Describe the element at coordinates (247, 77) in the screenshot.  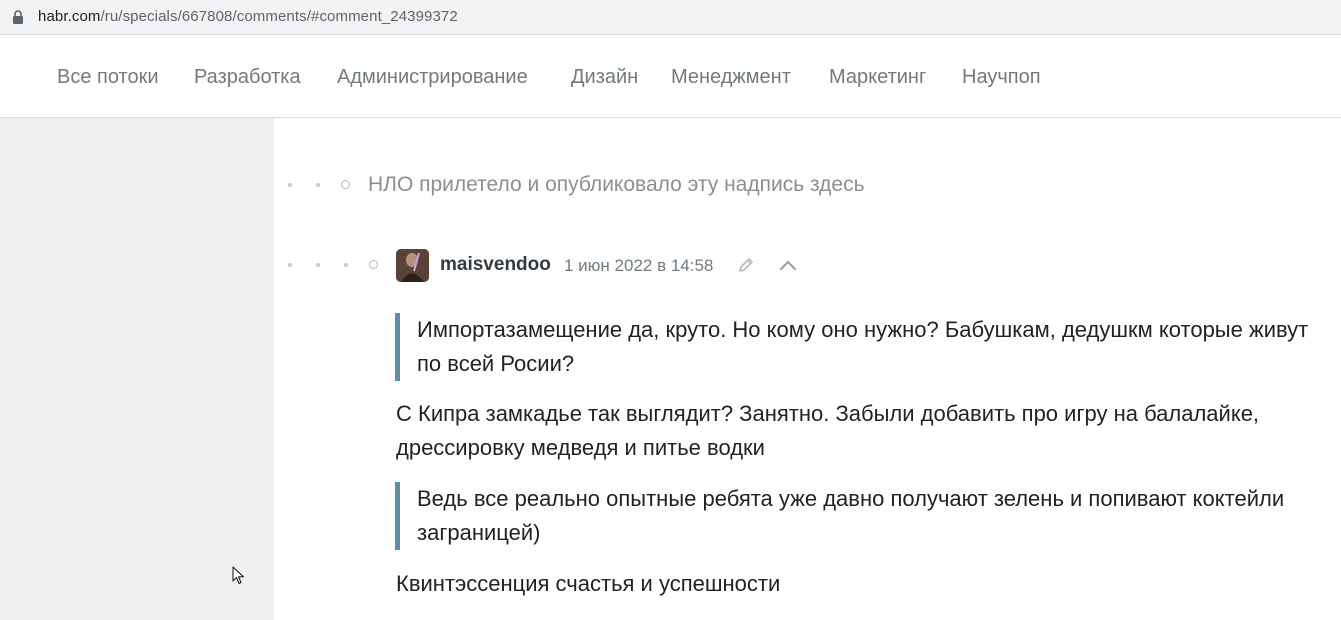
I see `nav-item-development: Разработка` at that location.